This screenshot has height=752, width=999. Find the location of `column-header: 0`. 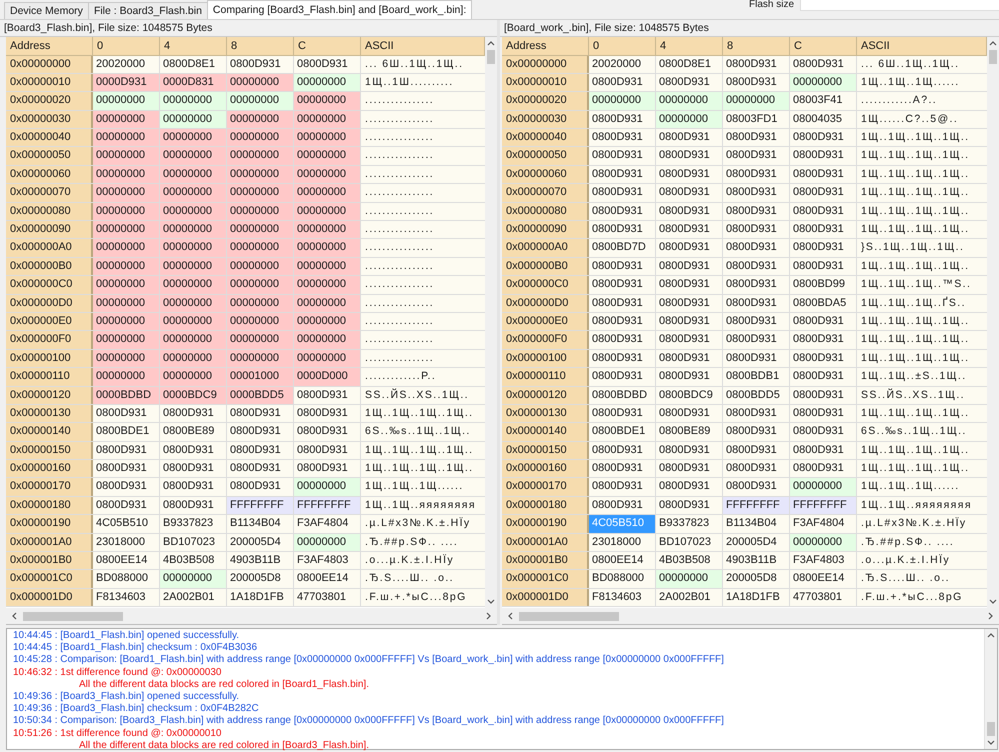

column-header: 0 is located at coordinates (126, 46).